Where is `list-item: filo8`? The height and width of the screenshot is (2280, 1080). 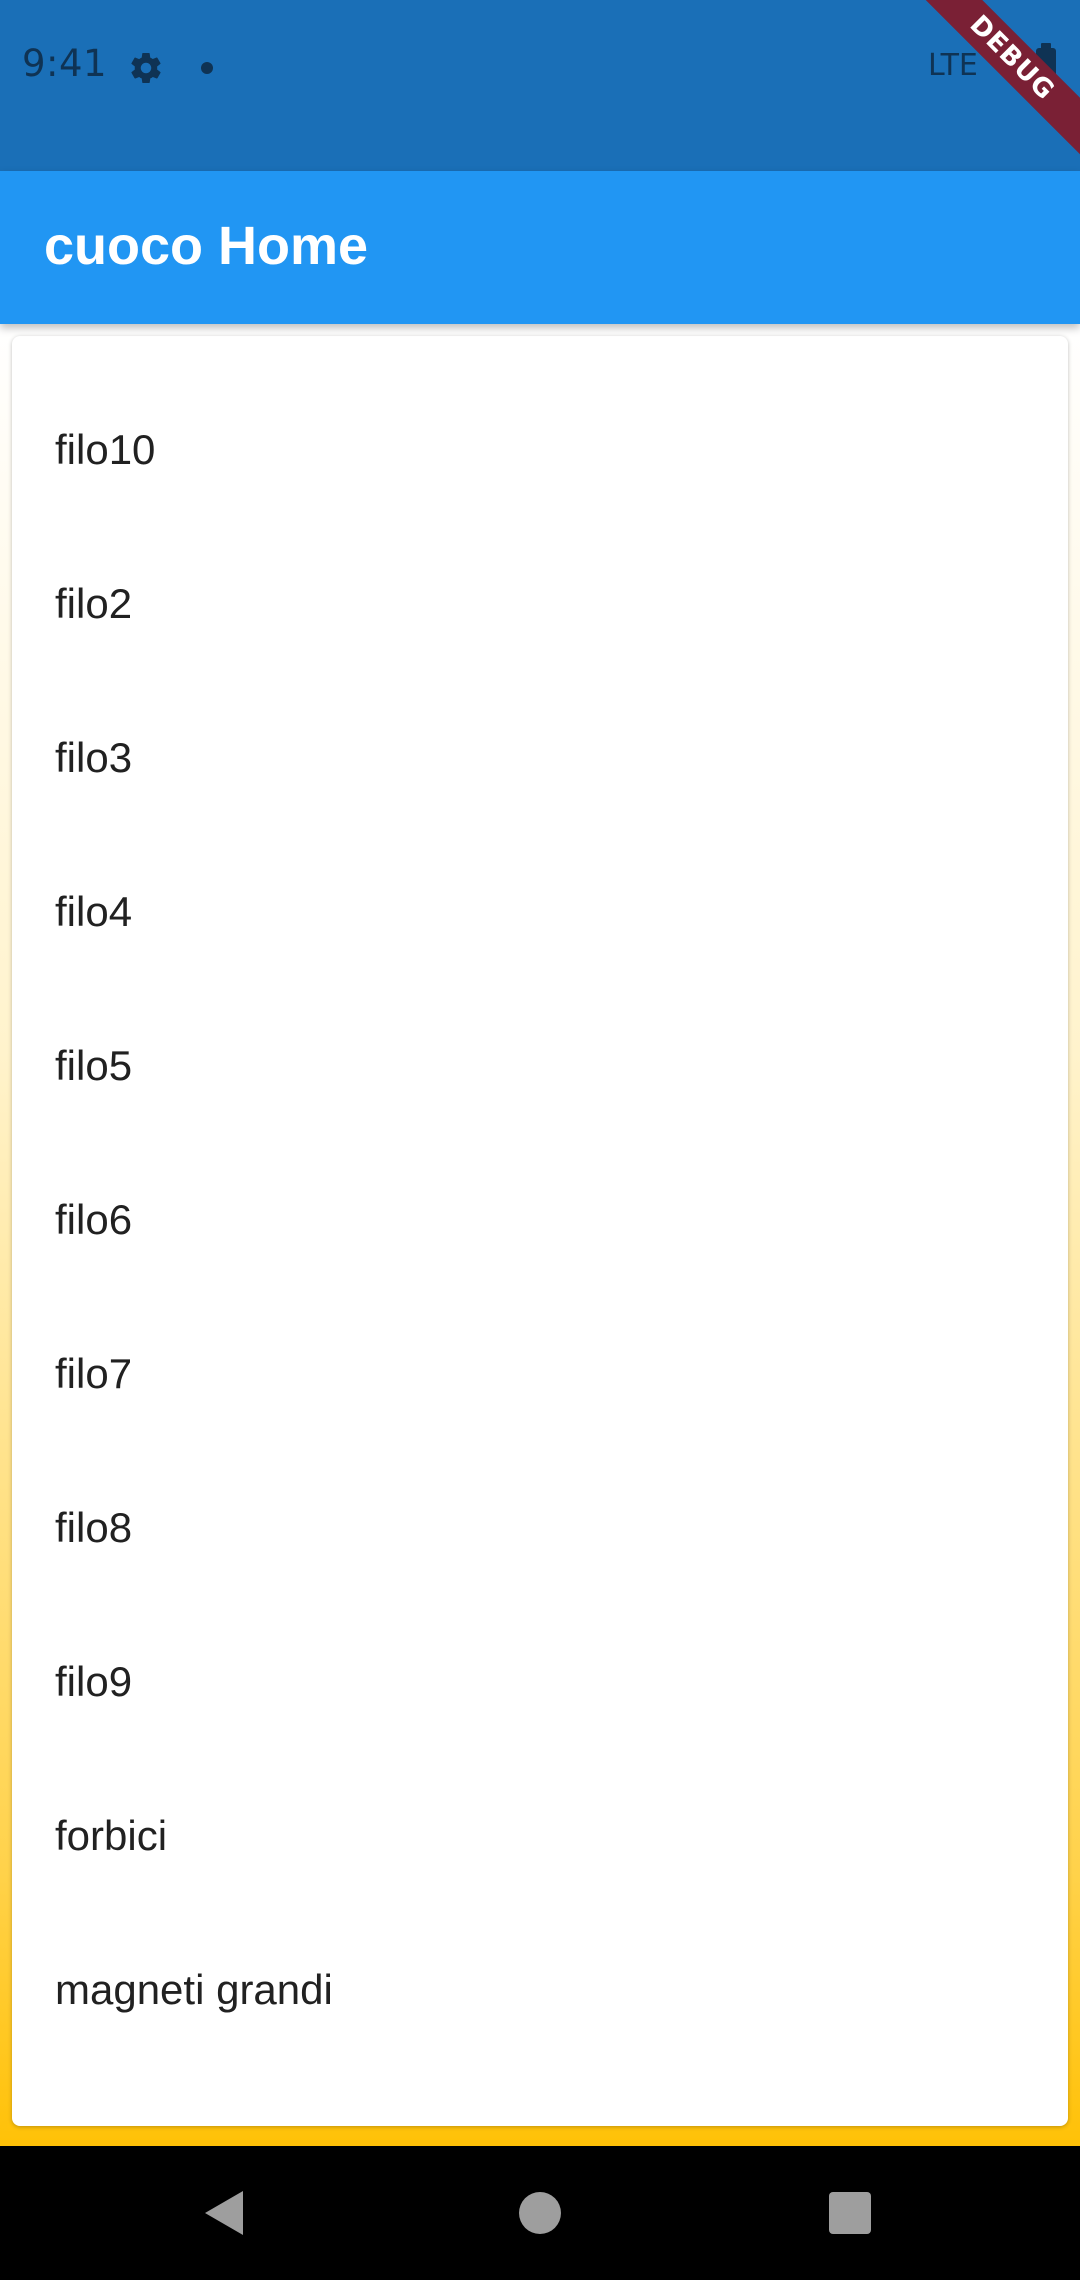
list-item: filo8 is located at coordinates (540, 1528).